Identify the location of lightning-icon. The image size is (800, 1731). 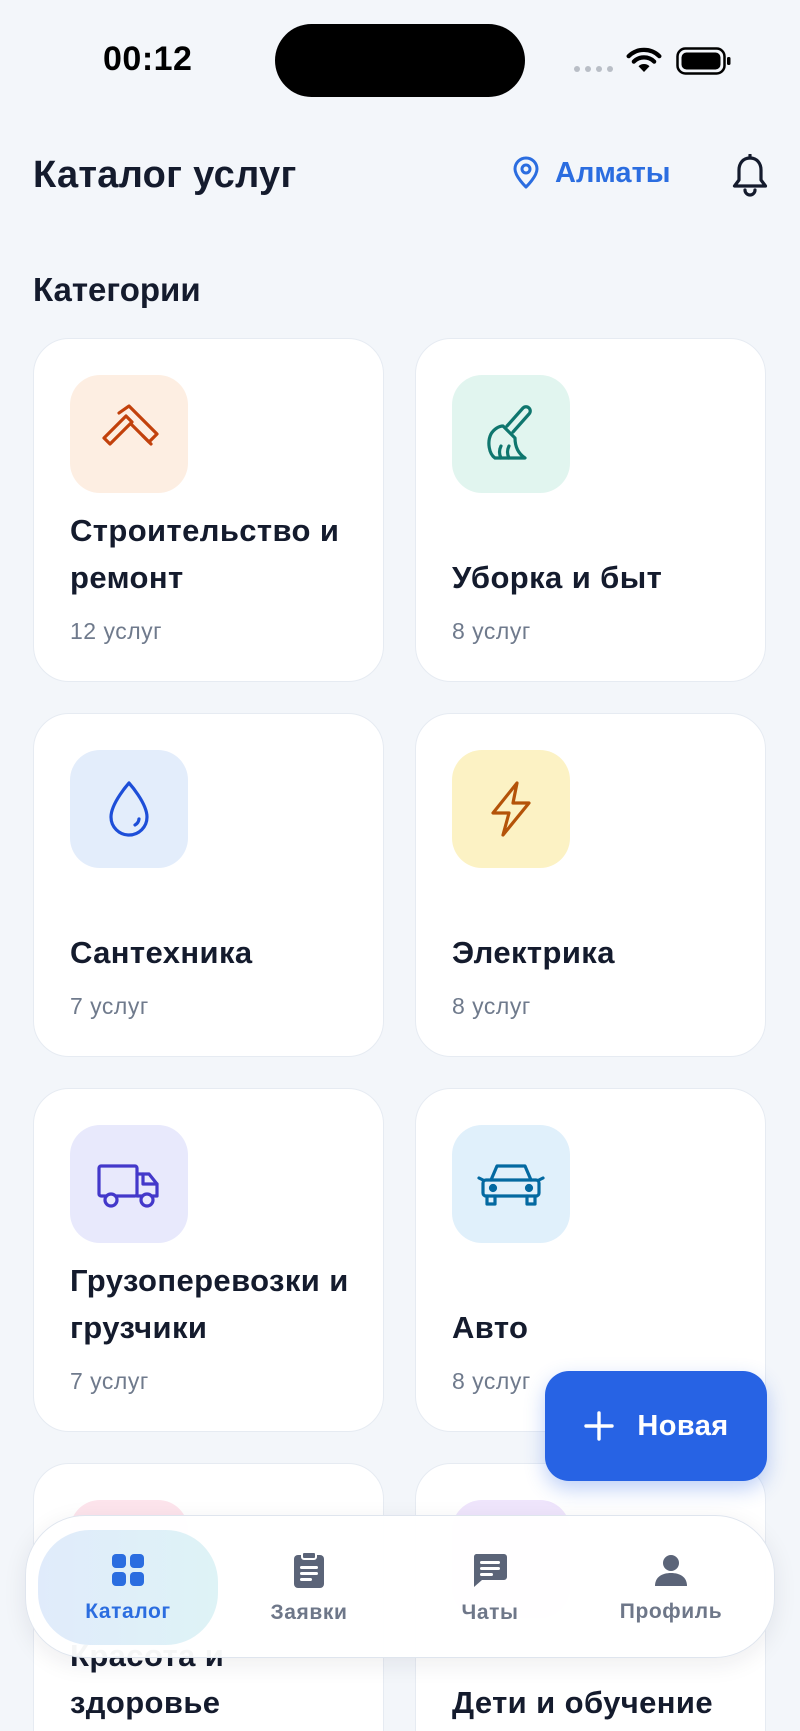
(511, 809).